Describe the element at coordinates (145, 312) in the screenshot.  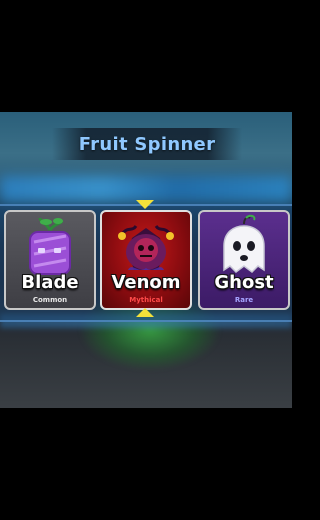
I see `selector-pointer-bottom-icon` at that location.